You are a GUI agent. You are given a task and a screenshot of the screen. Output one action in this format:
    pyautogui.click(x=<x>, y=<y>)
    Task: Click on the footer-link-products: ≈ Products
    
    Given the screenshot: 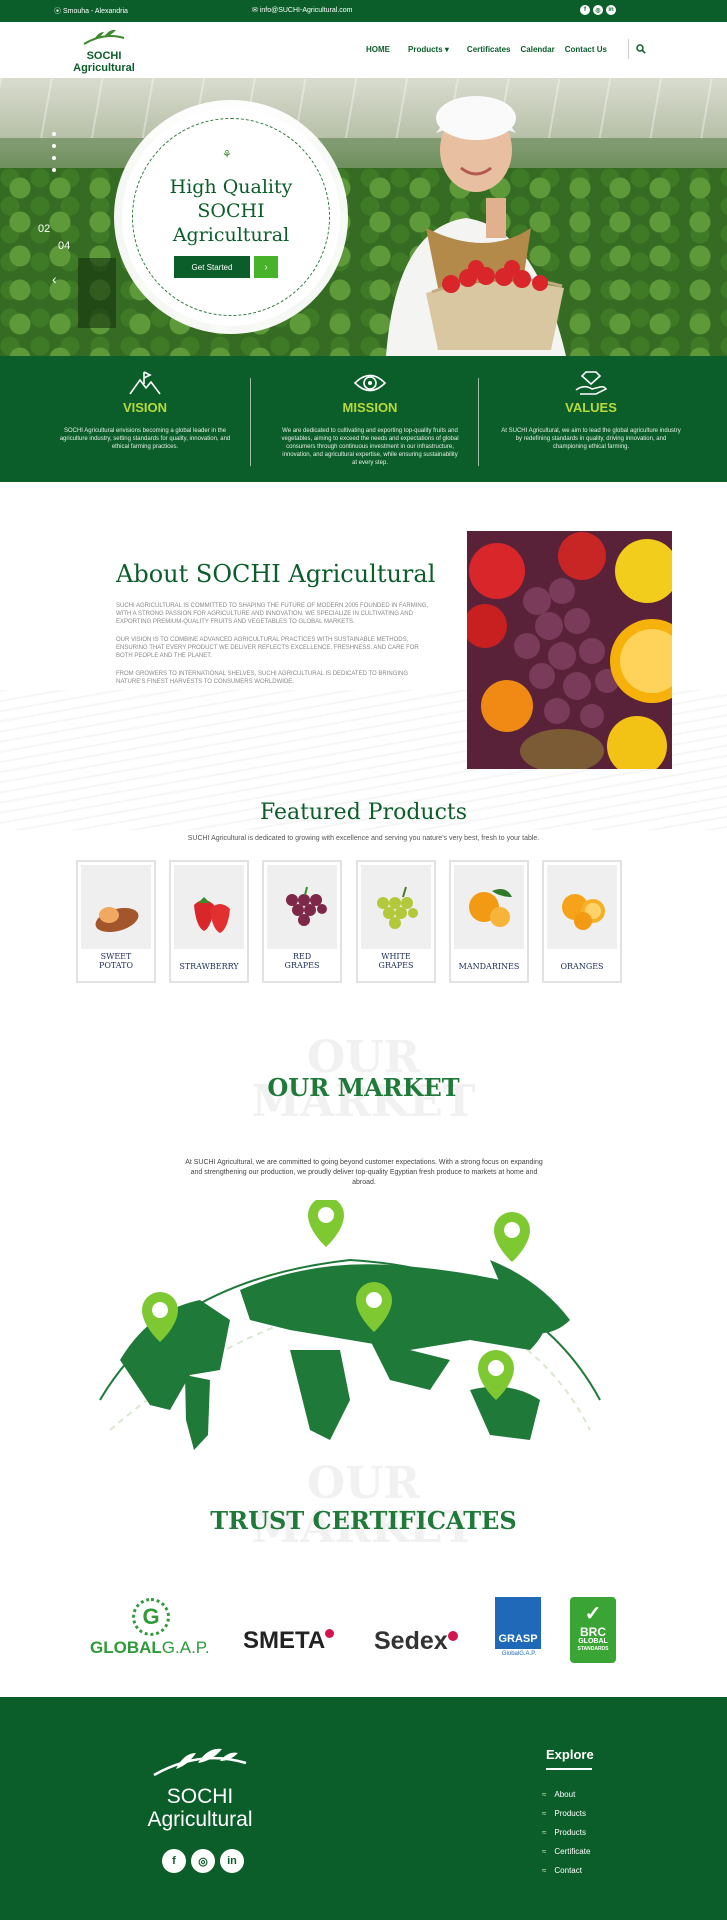 What is the action you would take?
    pyautogui.click(x=566, y=1813)
    